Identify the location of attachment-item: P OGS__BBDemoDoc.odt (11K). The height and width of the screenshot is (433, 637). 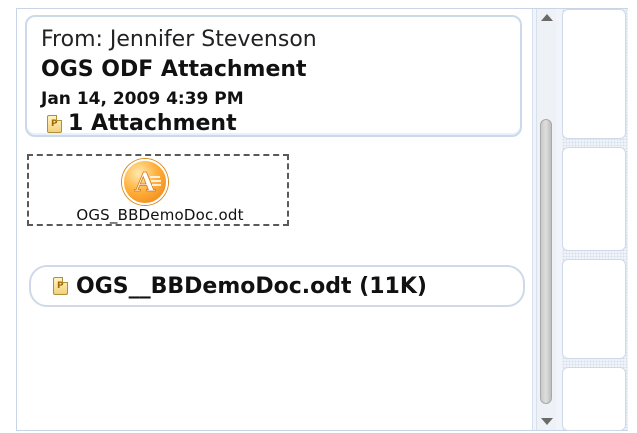
(277, 286).